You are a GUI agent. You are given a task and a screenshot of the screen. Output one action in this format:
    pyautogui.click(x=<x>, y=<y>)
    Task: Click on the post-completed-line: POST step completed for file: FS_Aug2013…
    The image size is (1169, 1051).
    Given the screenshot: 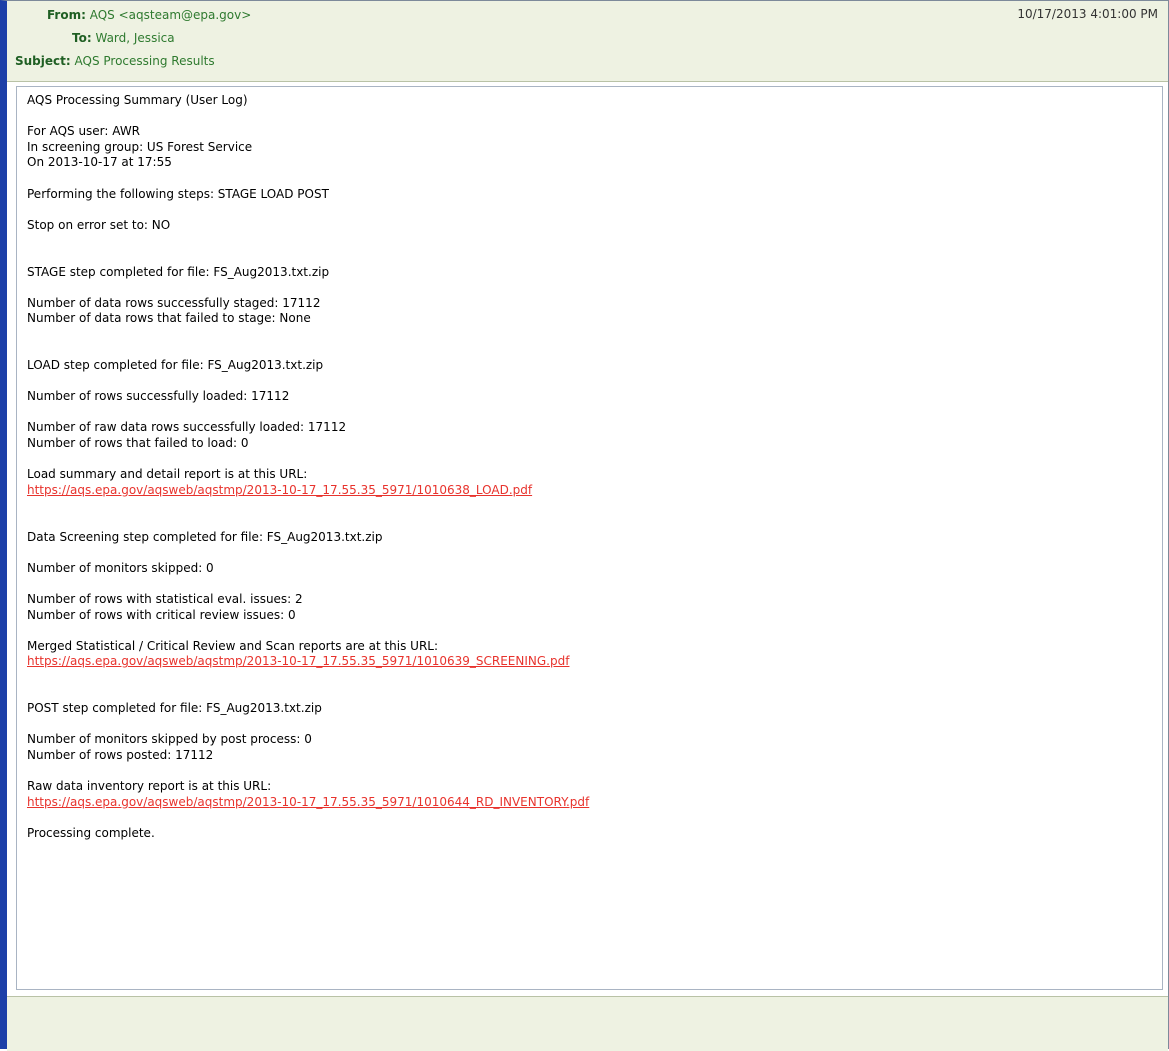 What is the action you would take?
    pyautogui.click(x=174, y=708)
    